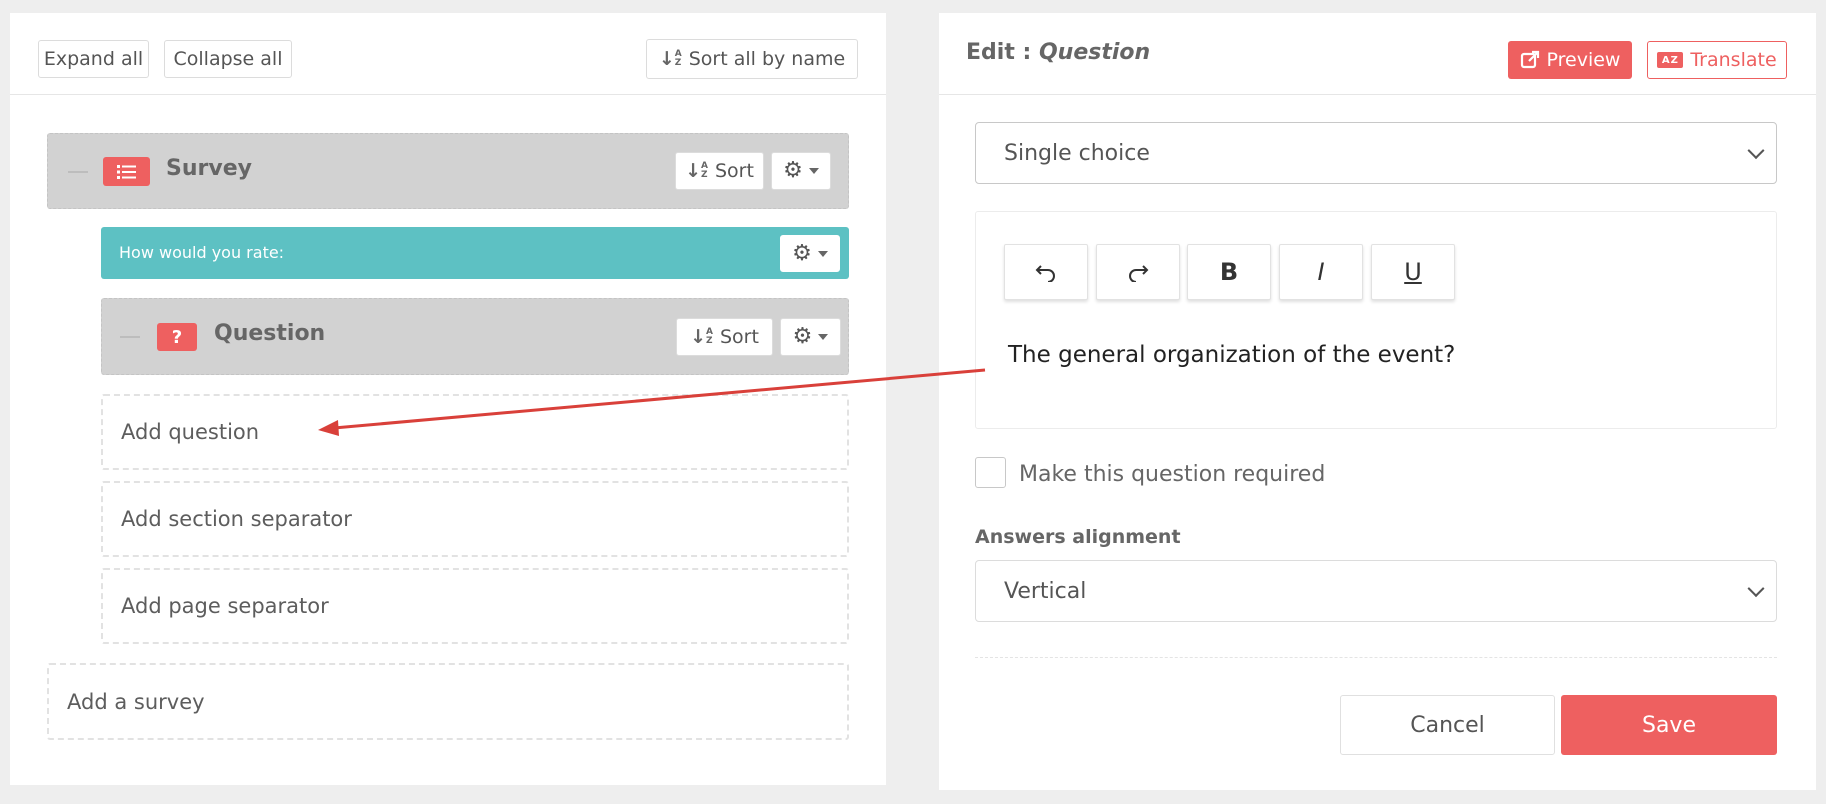 Image resolution: width=1826 pixels, height=804 pixels. I want to click on question-block: ? Question ↓ A Z Sort ⚙, so click(475, 336).